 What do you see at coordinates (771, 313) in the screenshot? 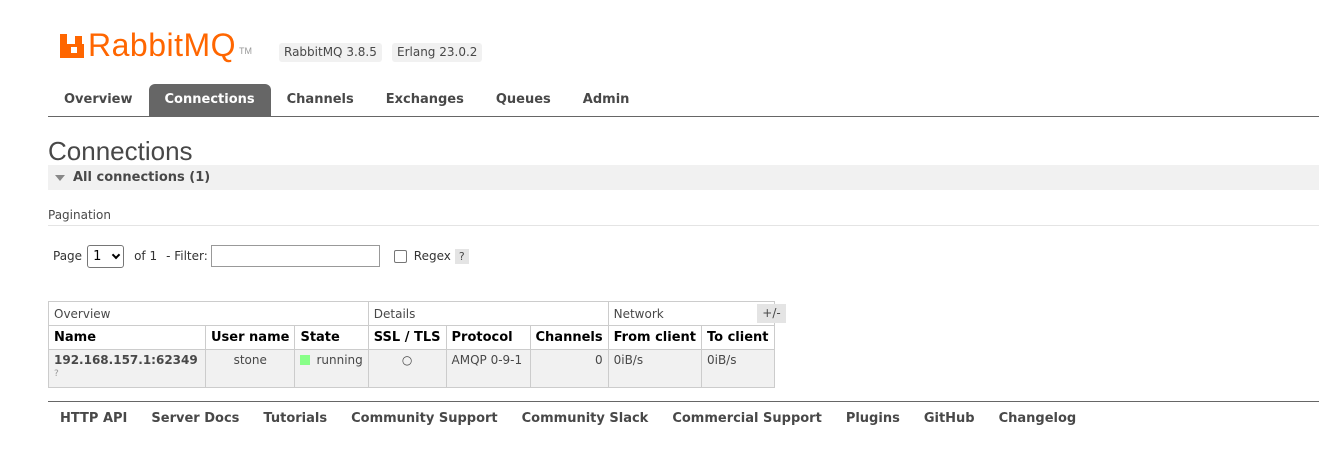
I see `toggle-columns-button: +/-` at bounding box center [771, 313].